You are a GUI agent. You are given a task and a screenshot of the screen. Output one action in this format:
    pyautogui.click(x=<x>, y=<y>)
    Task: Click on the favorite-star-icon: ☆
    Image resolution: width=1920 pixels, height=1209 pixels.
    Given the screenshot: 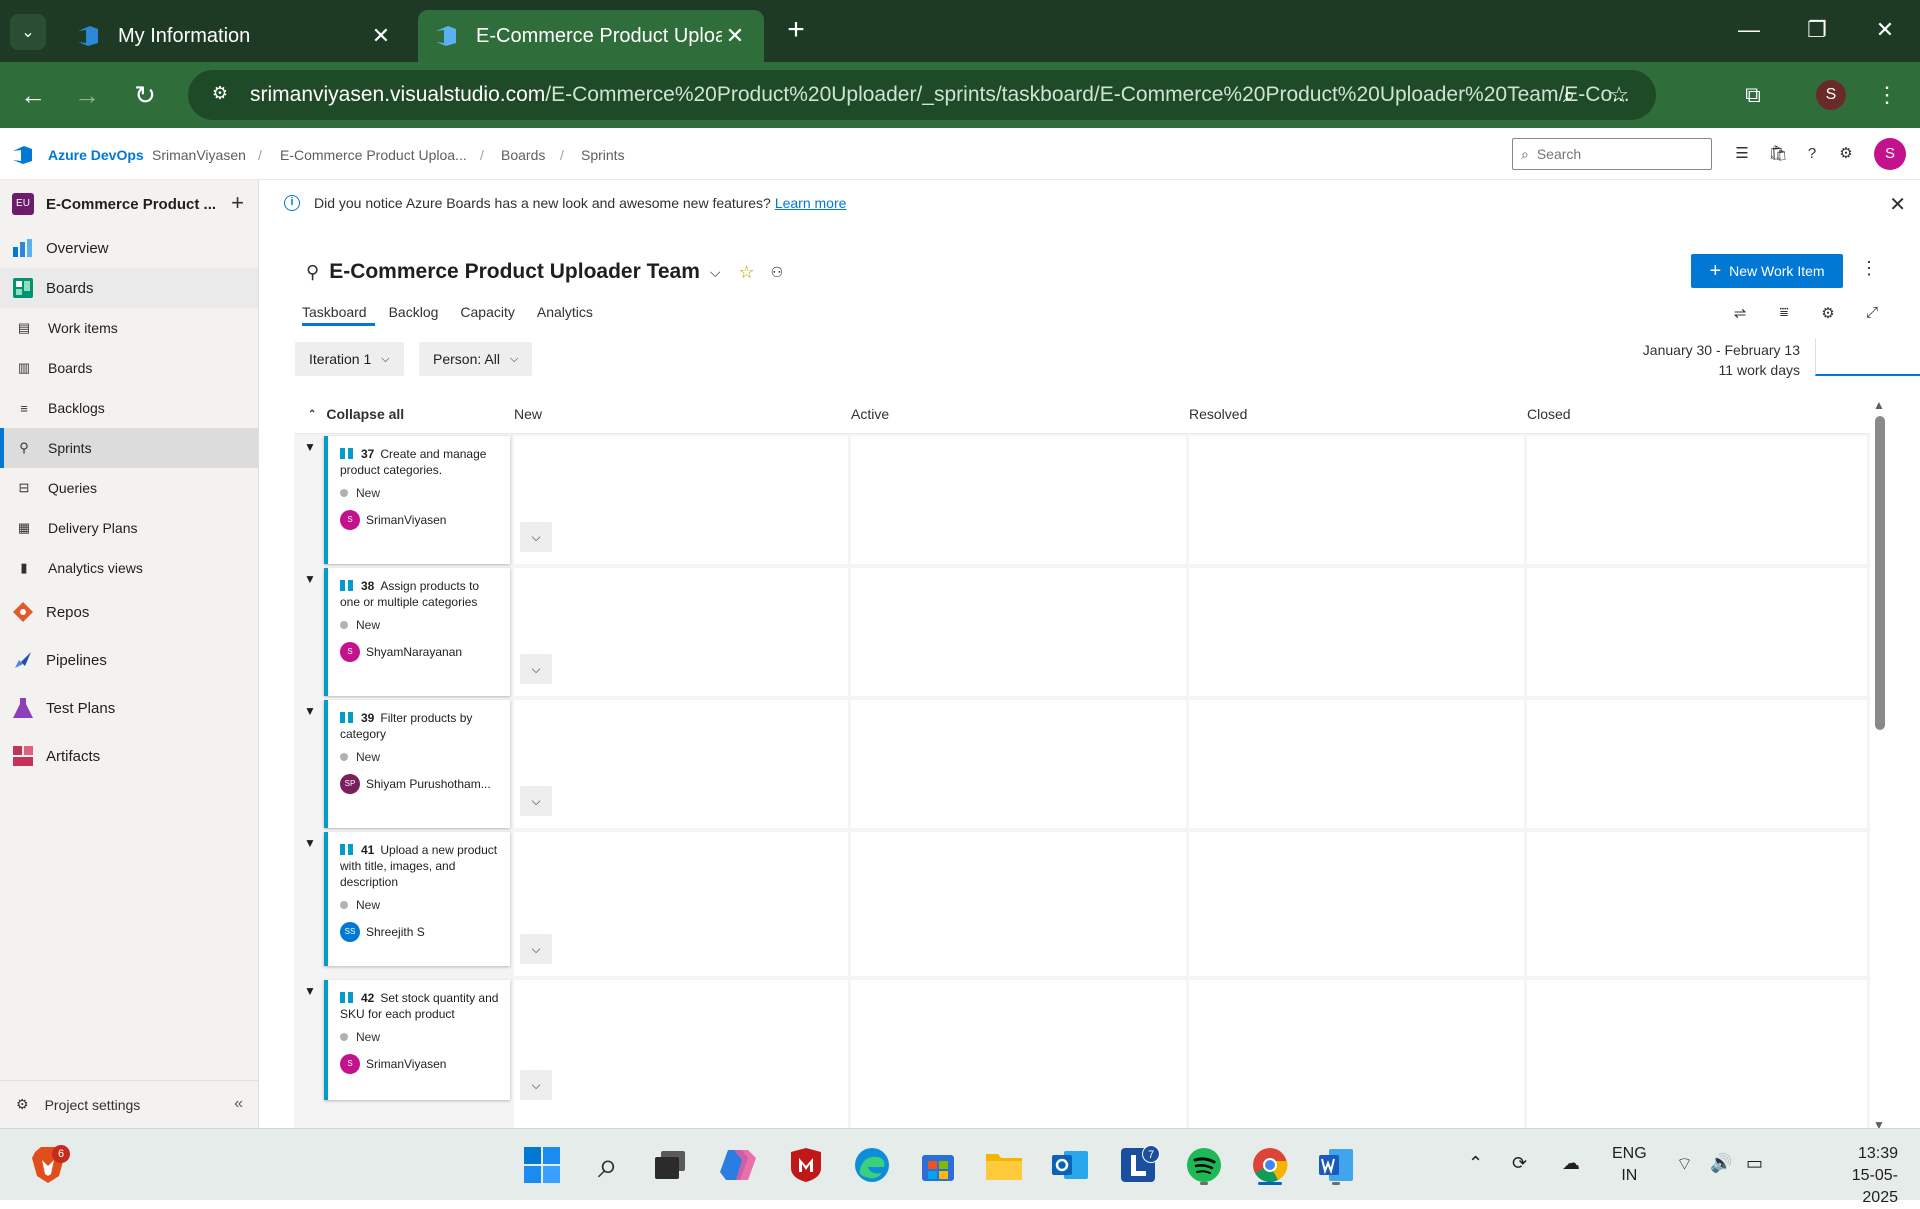 What is the action you would take?
    pyautogui.click(x=747, y=272)
    